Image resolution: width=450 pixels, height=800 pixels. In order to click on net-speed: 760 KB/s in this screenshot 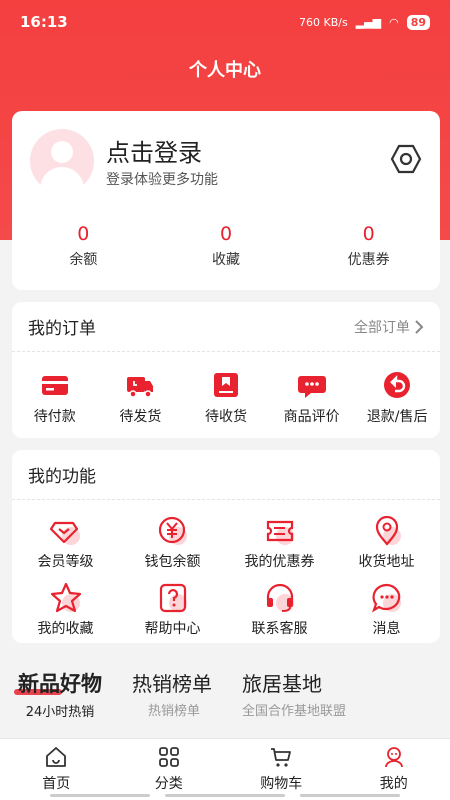, I will do `click(323, 22)`.